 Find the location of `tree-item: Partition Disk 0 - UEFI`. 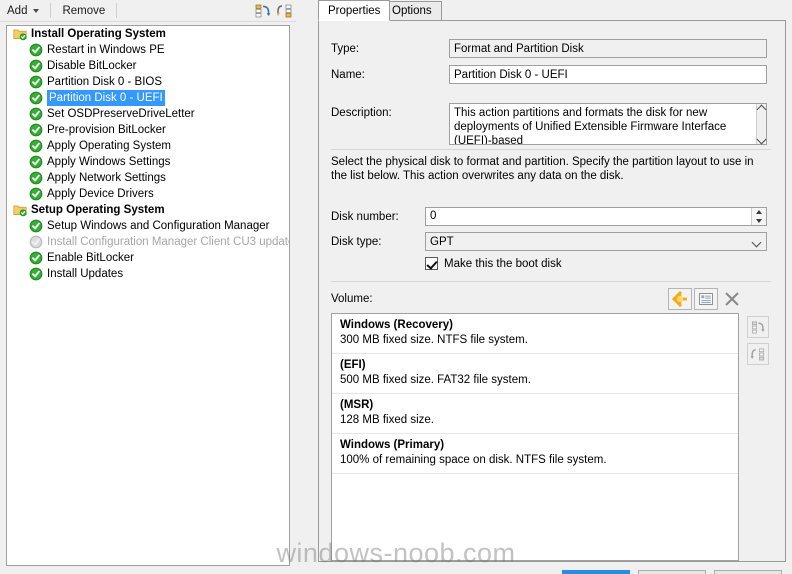

tree-item: Partition Disk 0 - UEFI is located at coordinates (148, 98).